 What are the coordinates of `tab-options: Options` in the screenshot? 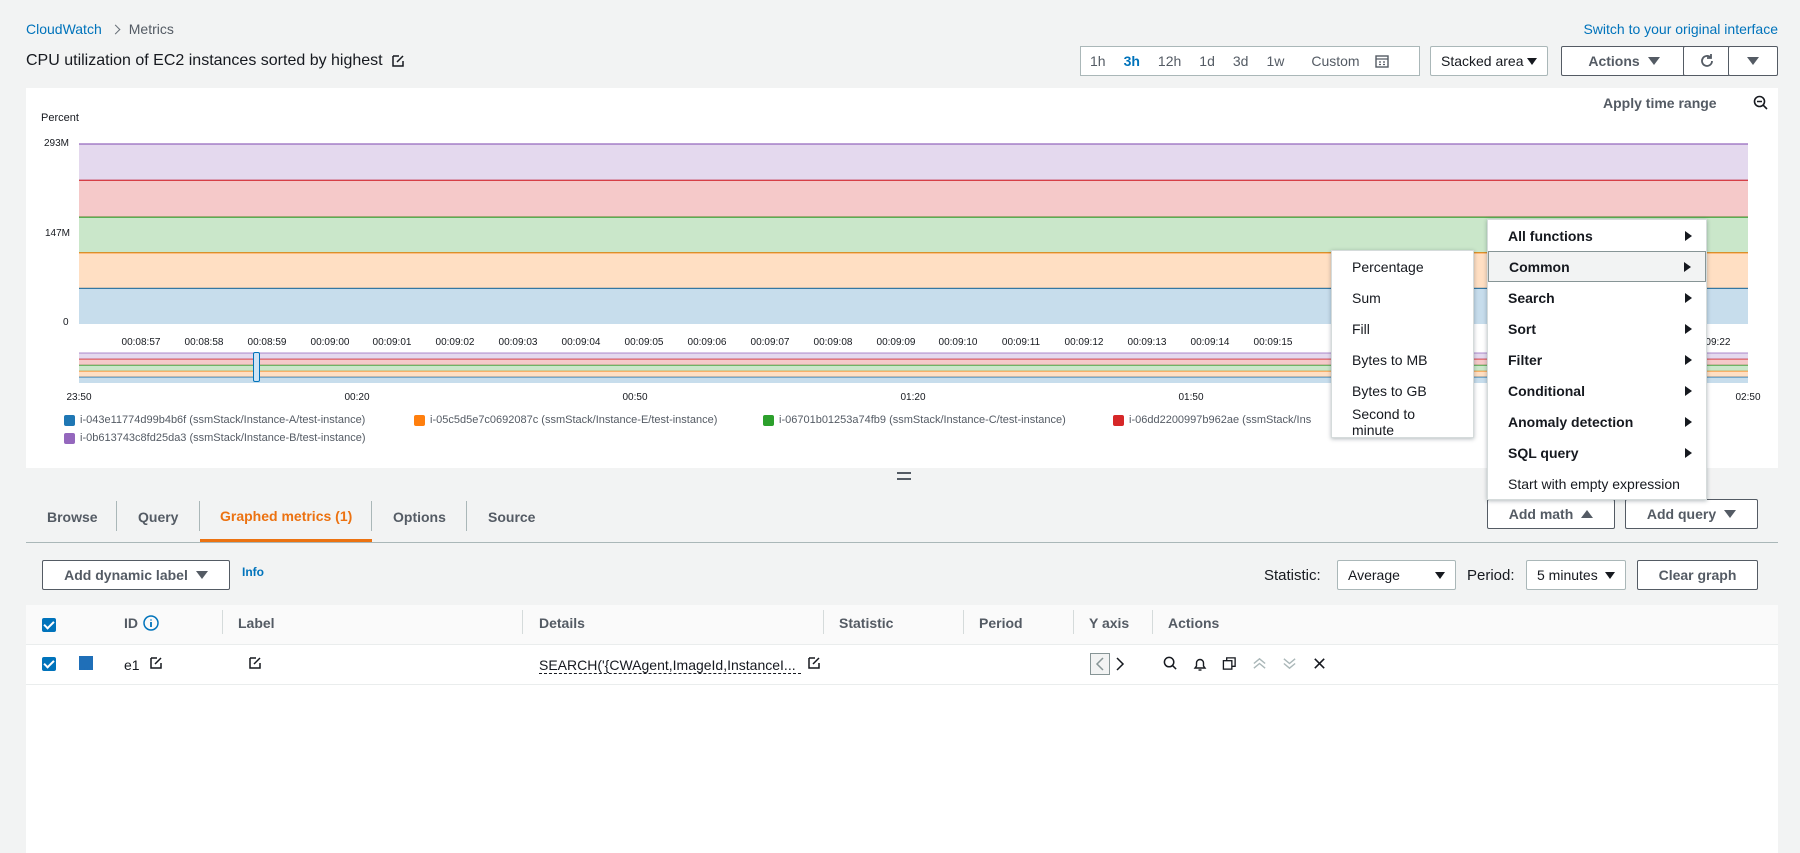 It's located at (419, 517).